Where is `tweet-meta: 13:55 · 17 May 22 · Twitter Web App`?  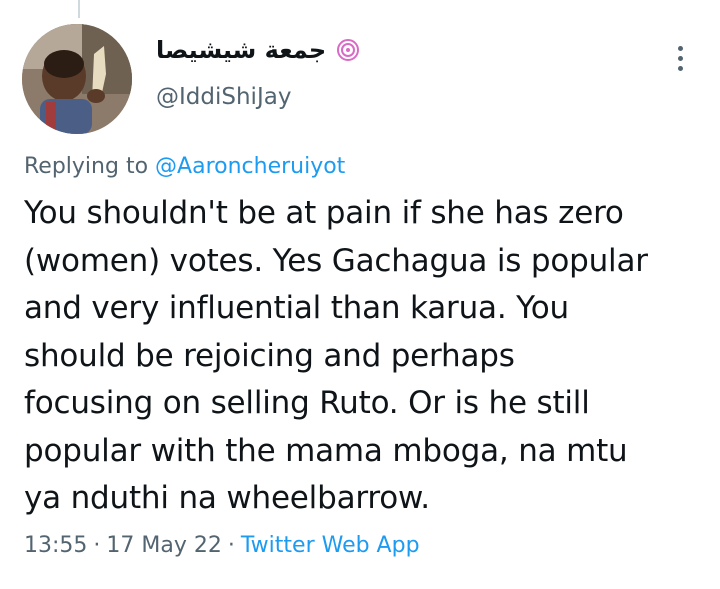 tweet-meta: 13:55 · 17 May 22 · Twitter Web App is located at coordinates (222, 545).